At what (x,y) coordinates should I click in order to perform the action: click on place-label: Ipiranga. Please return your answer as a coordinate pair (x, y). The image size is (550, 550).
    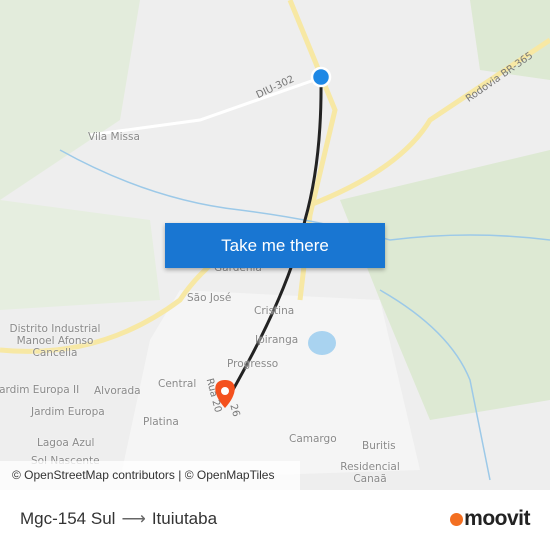
    Looking at the image, I should click on (277, 340).